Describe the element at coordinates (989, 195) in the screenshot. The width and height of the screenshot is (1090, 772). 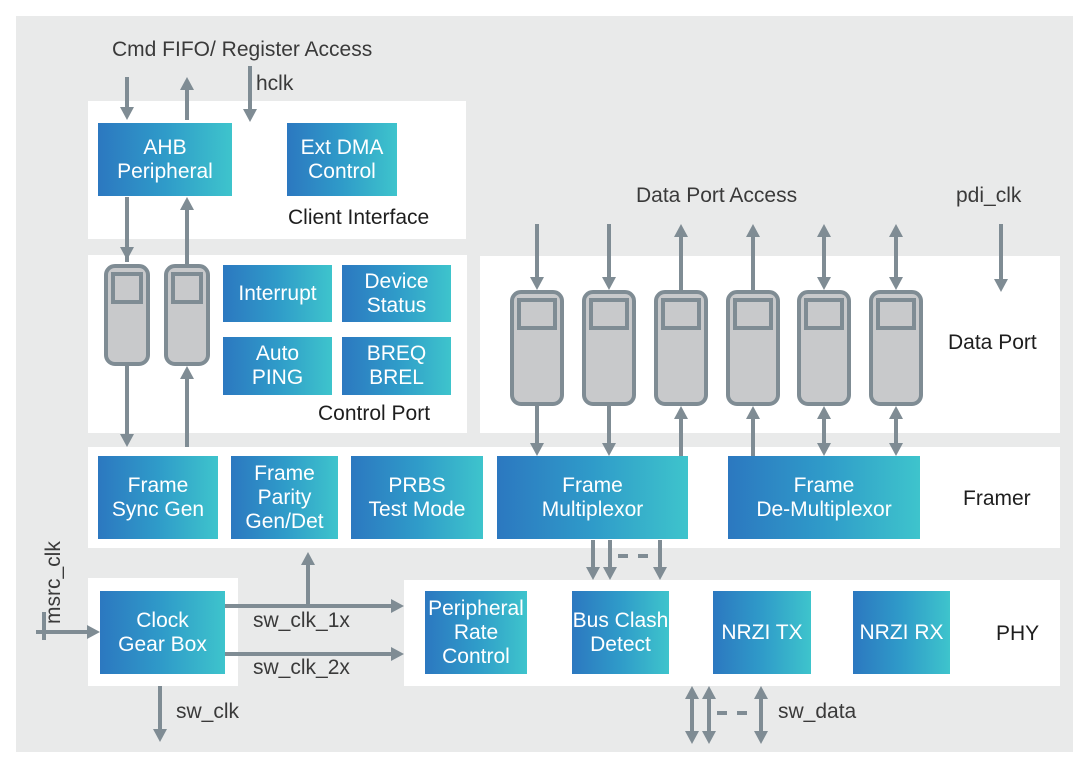
I see `pdi-clk-label: pdi_clk` at that location.